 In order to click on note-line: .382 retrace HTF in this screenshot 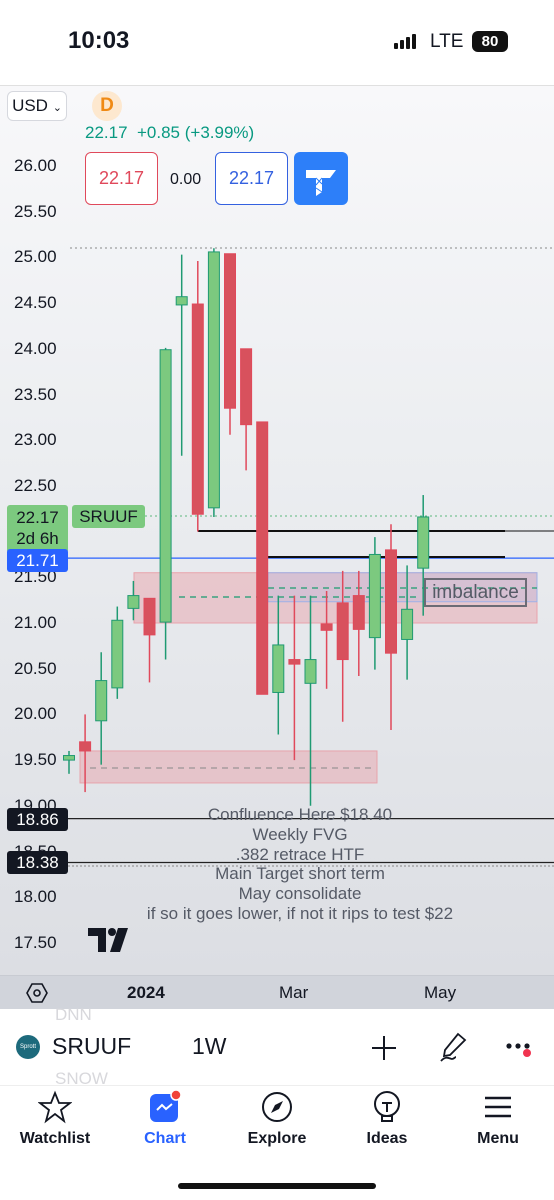, I will do `click(300, 854)`.